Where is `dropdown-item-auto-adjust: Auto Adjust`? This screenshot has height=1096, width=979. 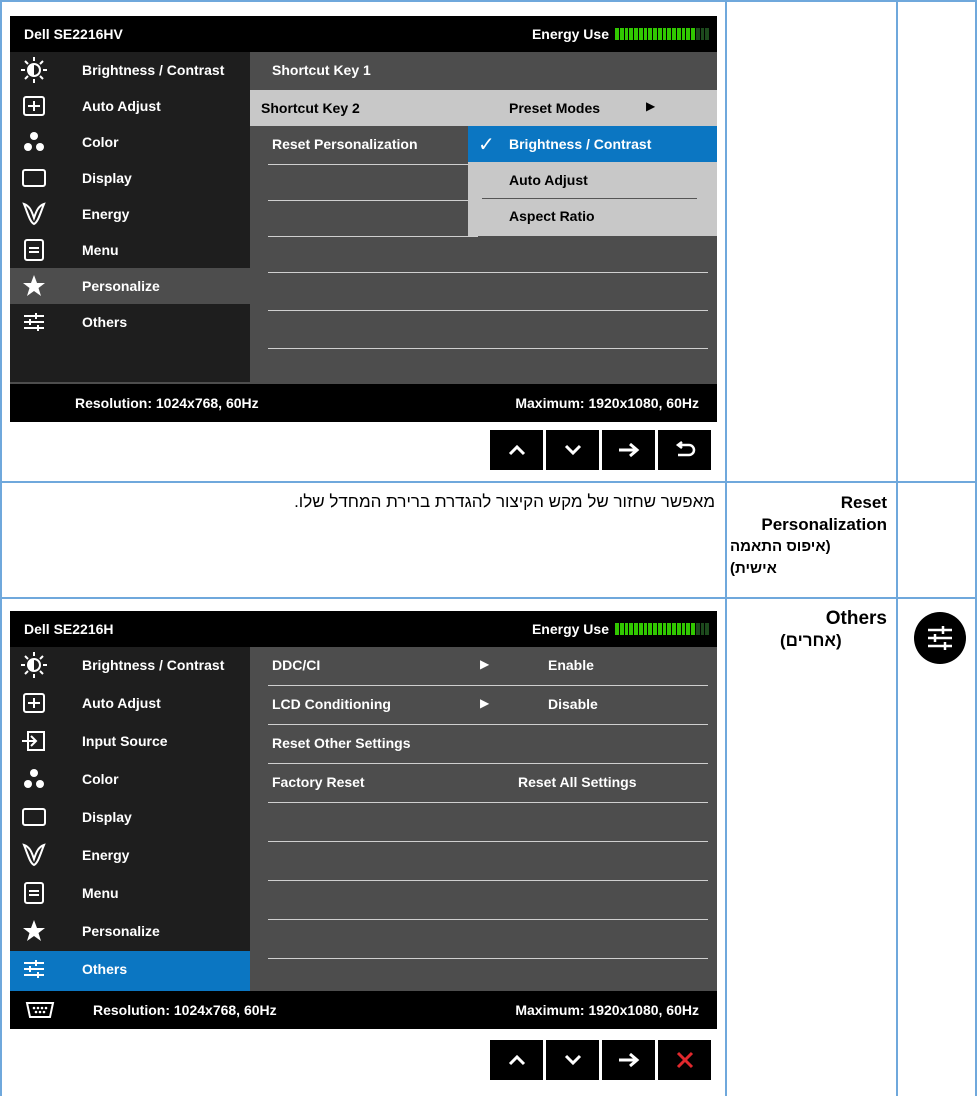 dropdown-item-auto-adjust: Auto Adjust is located at coordinates (589, 180).